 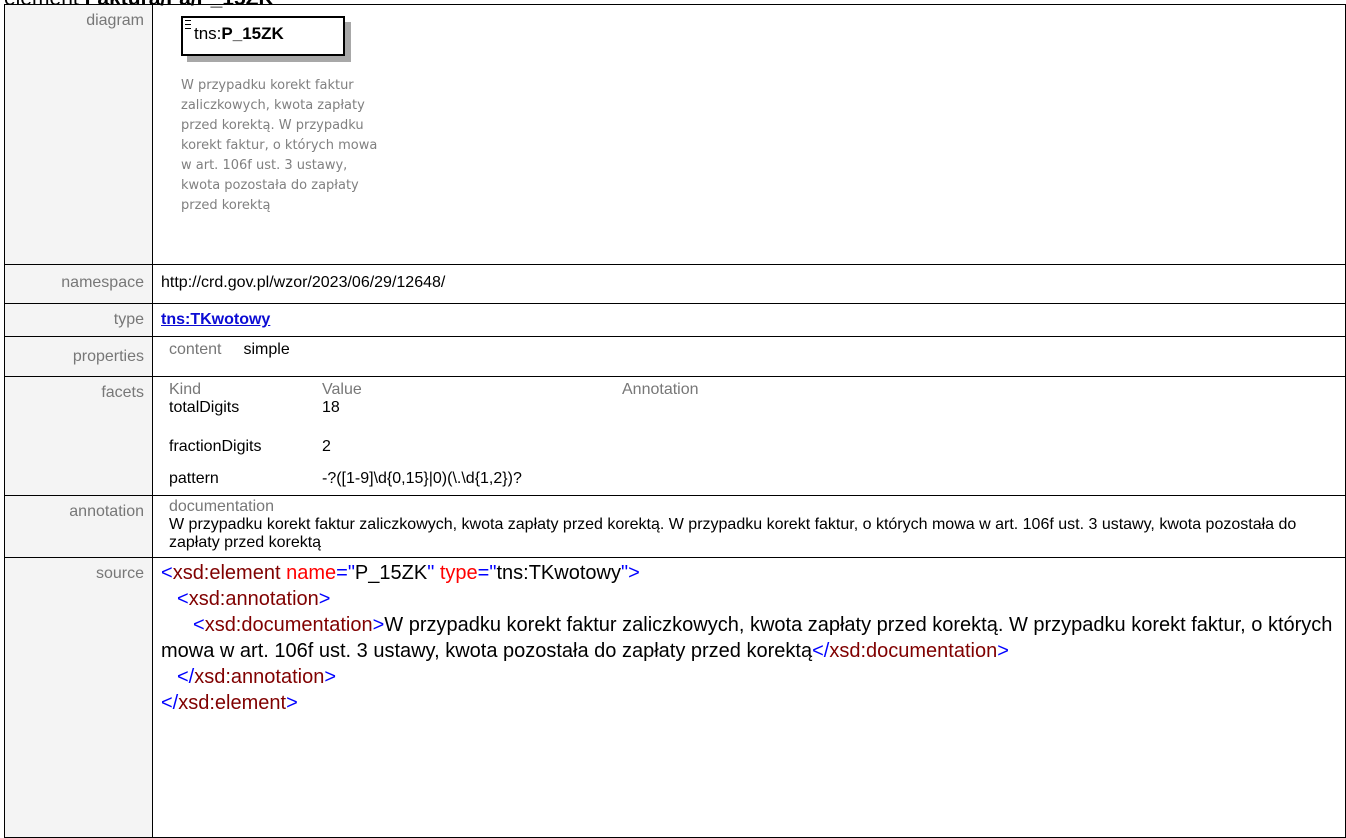 I want to click on src-attr-name: name, so click(x=311, y=573).